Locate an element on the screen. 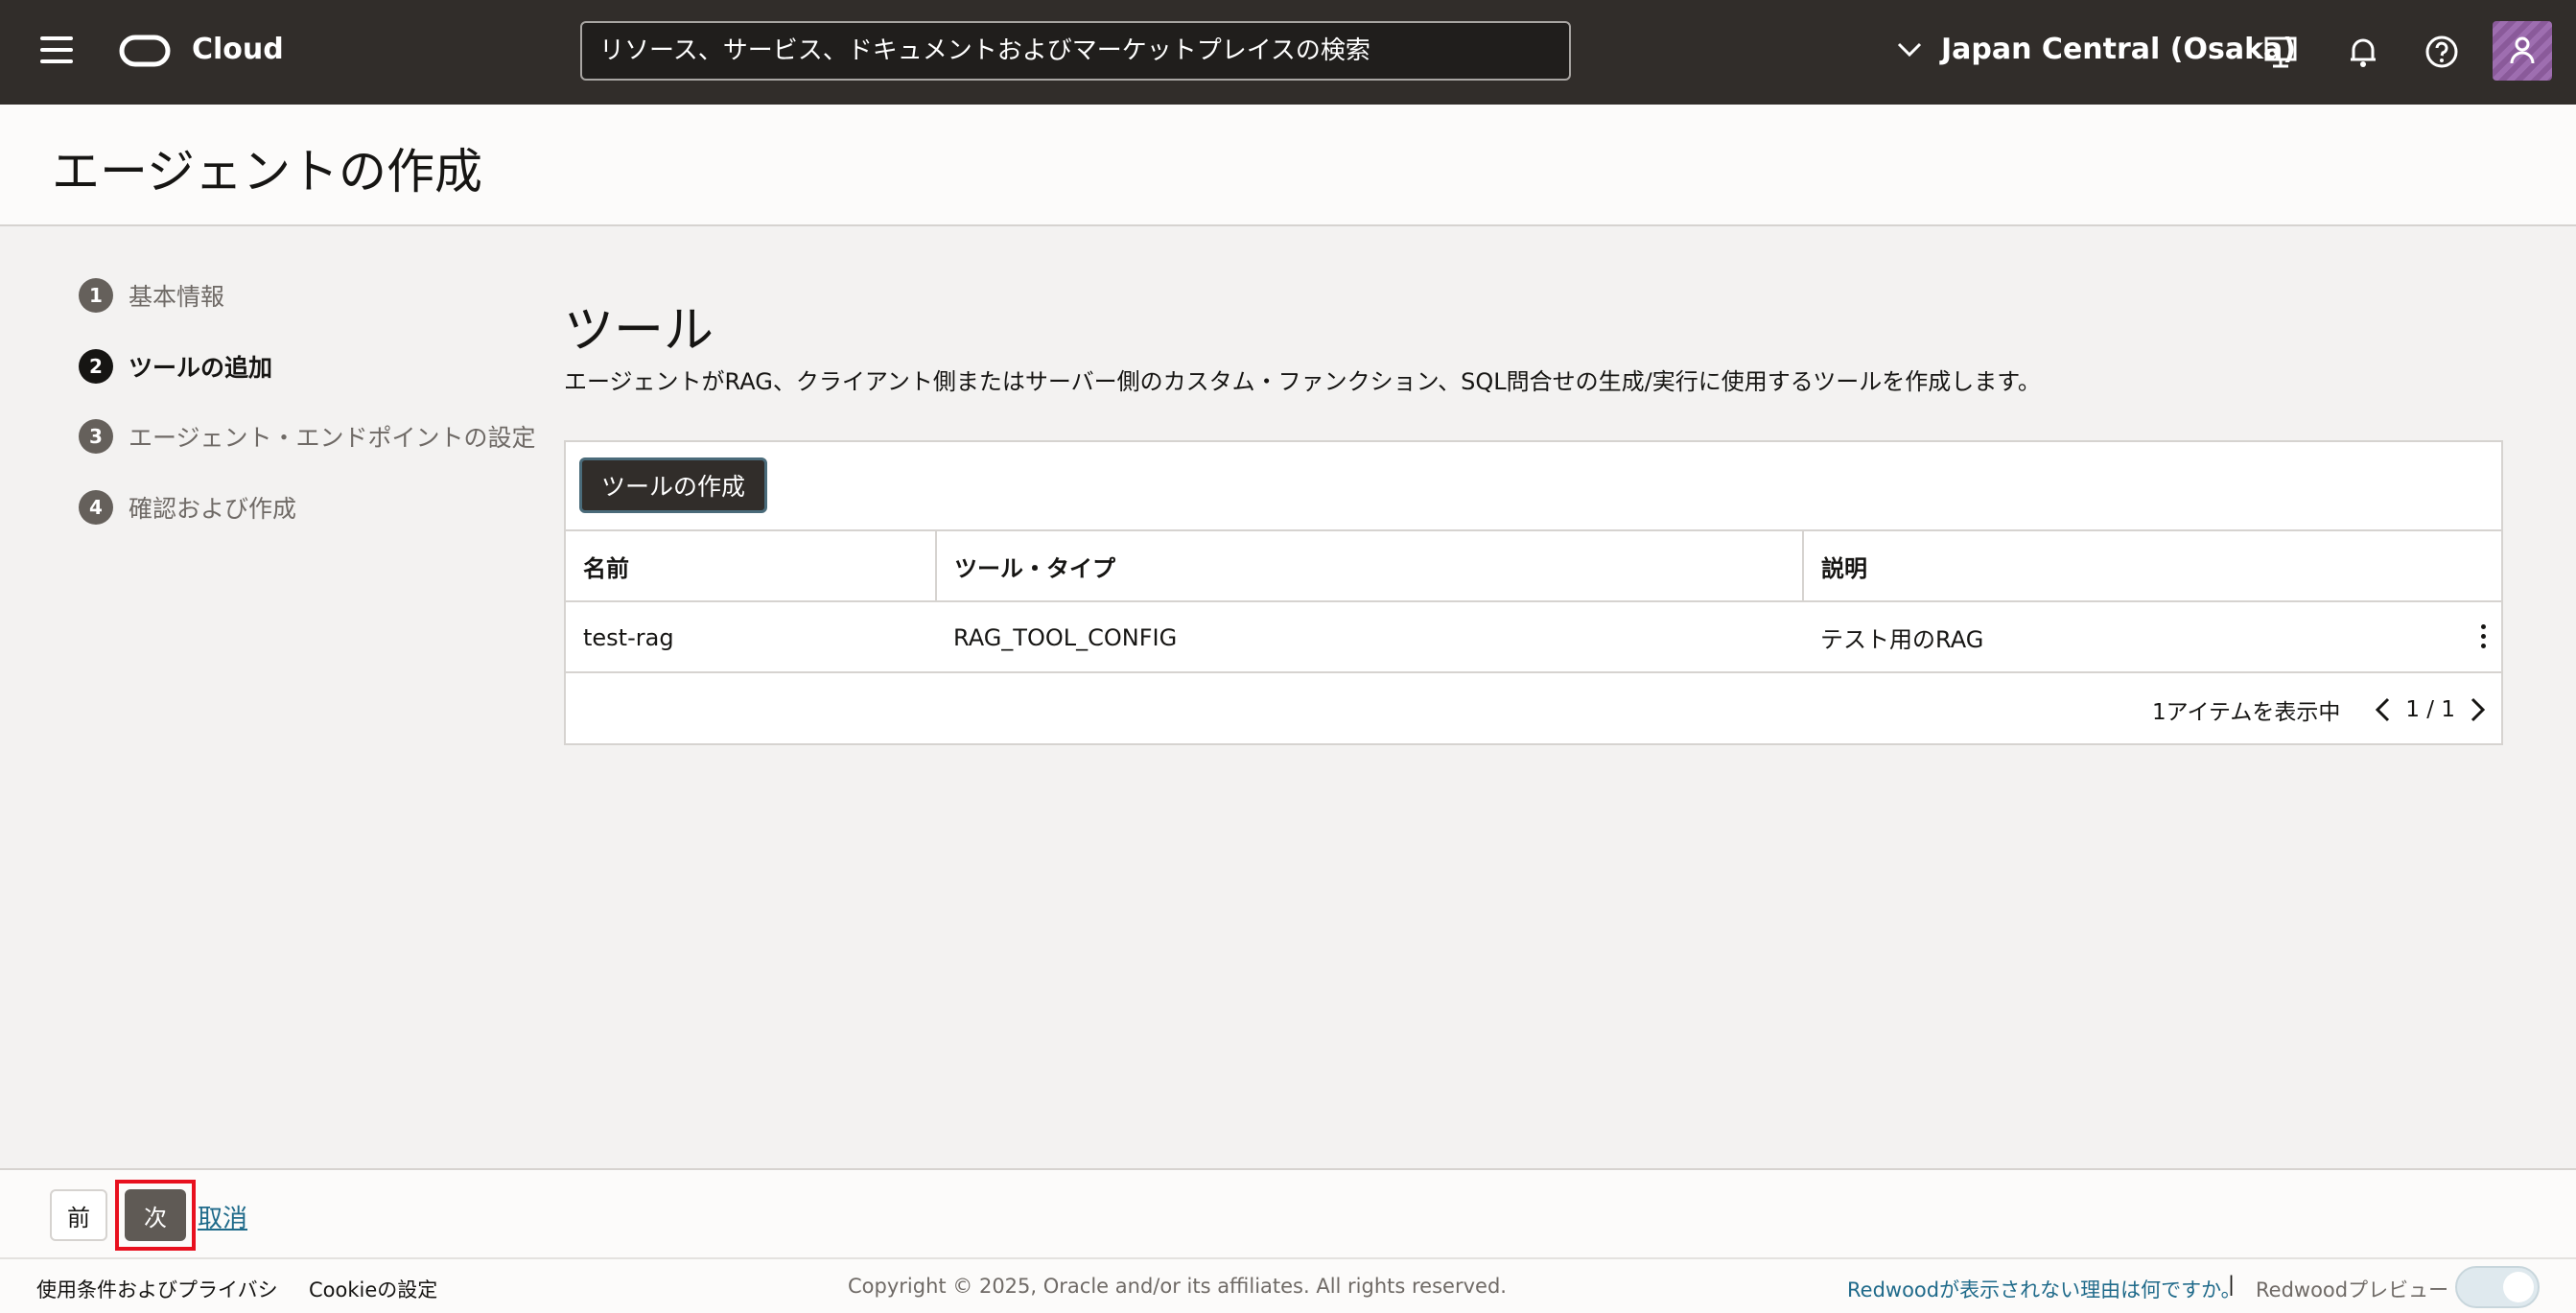  highlight-box: 次 is located at coordinates (155, 1215).